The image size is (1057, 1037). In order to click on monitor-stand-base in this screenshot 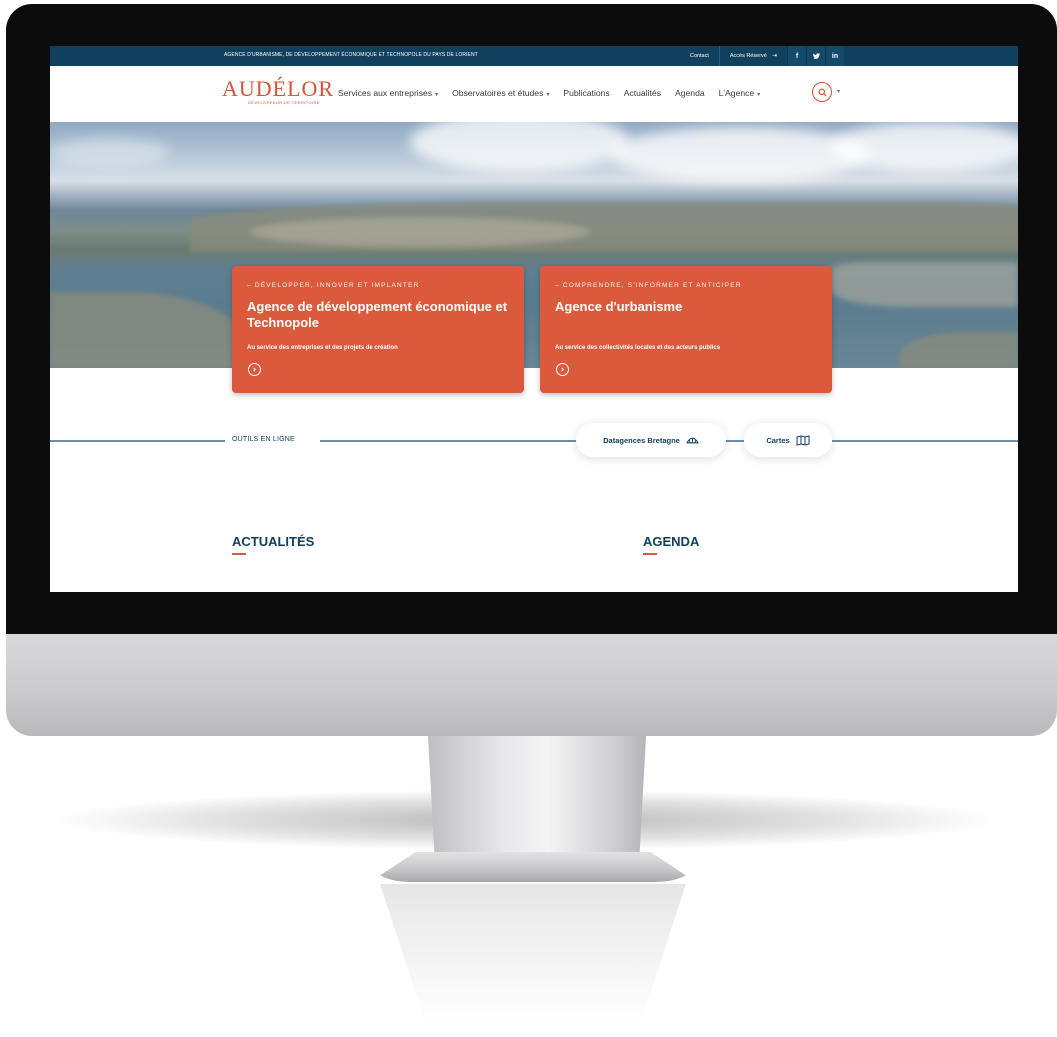, I will do `click(533, 867)`.